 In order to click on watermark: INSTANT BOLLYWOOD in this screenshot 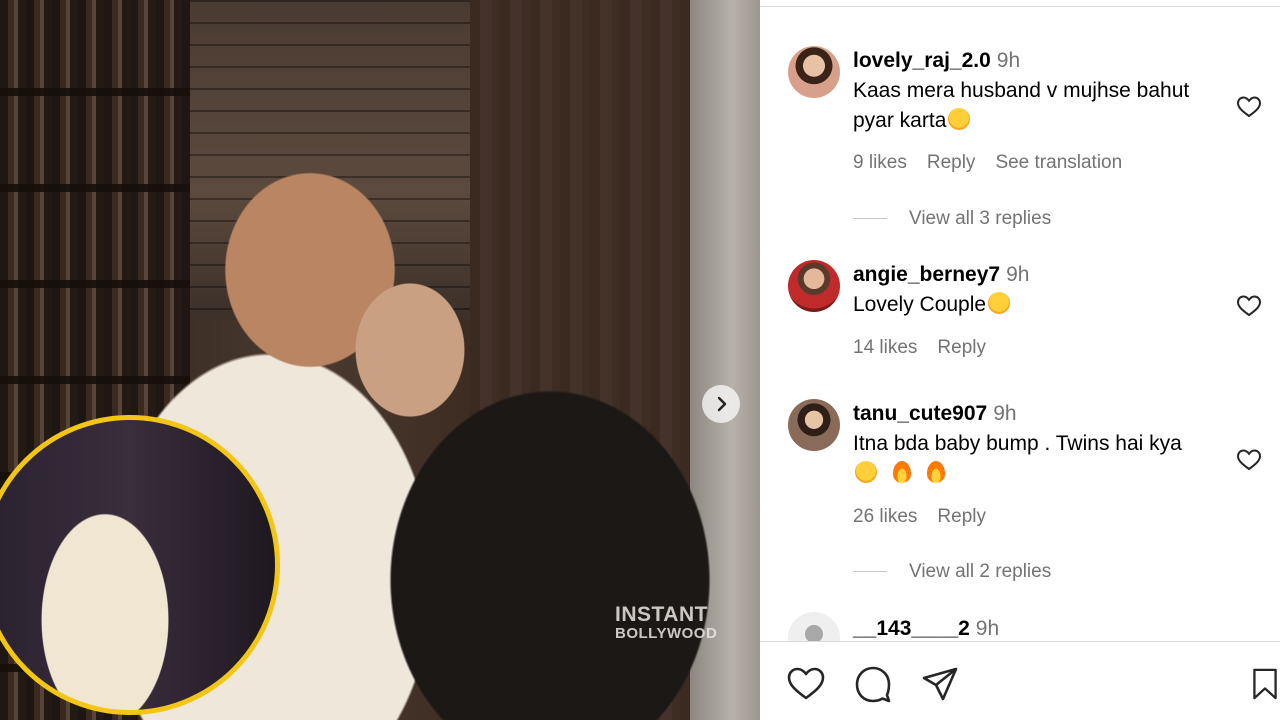, I will do `click(666, 622)`.